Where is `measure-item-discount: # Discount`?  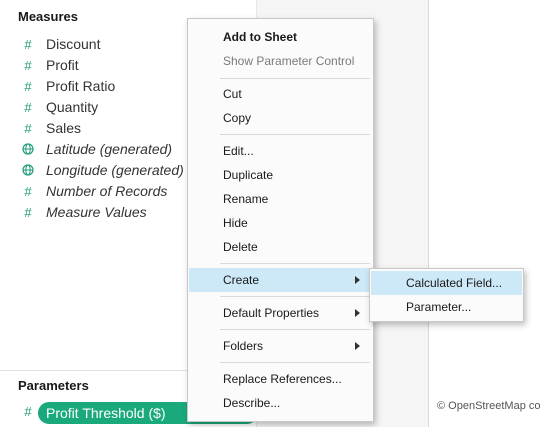
measure-item-discount: # Discount is located at coordinates (60, 44).